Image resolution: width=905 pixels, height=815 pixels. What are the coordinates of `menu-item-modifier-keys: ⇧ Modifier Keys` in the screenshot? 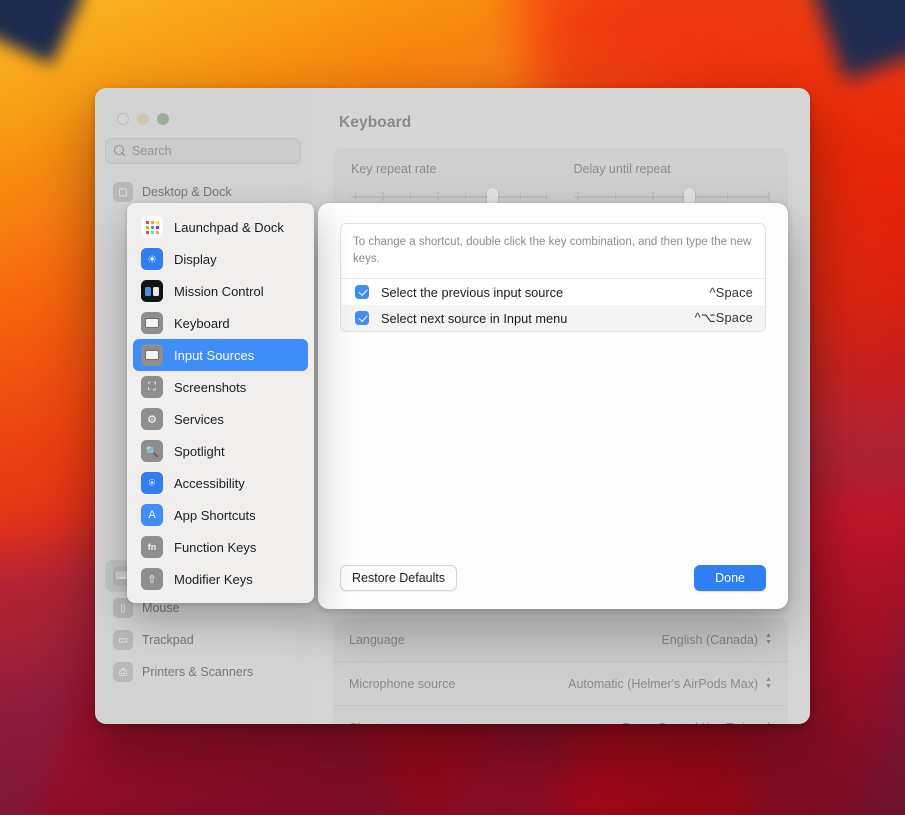 It's located at (220, 579).